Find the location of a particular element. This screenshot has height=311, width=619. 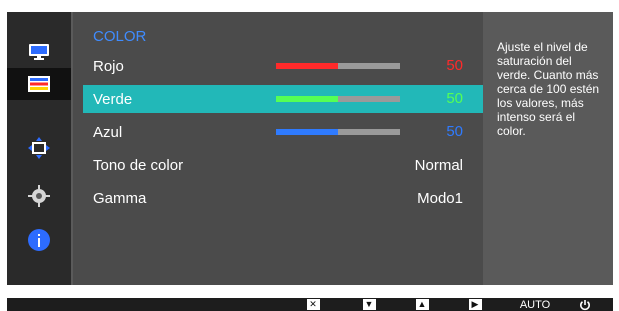

row-value: Normal is located at coordinates (438, 165).